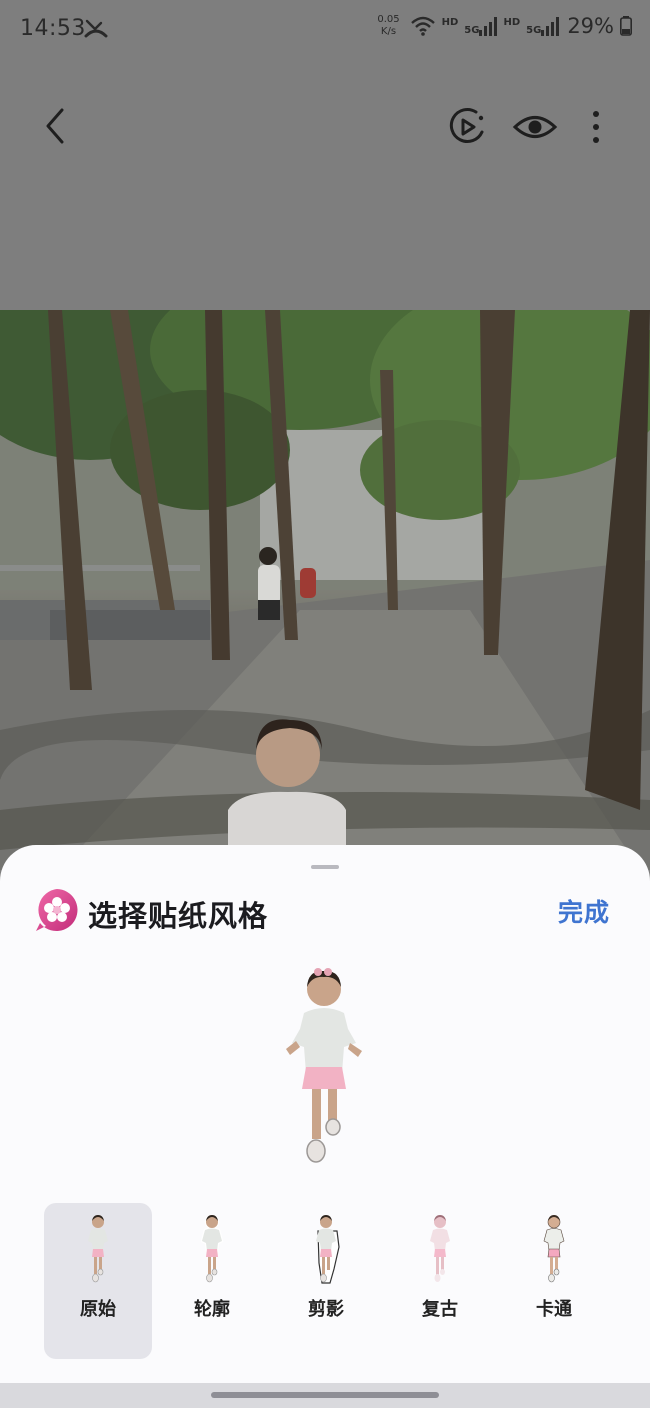 The height and width of the screenshot is (1408, 650). What do you see at coordinates (440, 1248) in the screenshot?
I see `style-thumb-retro` at bounding box center [440, 1248].